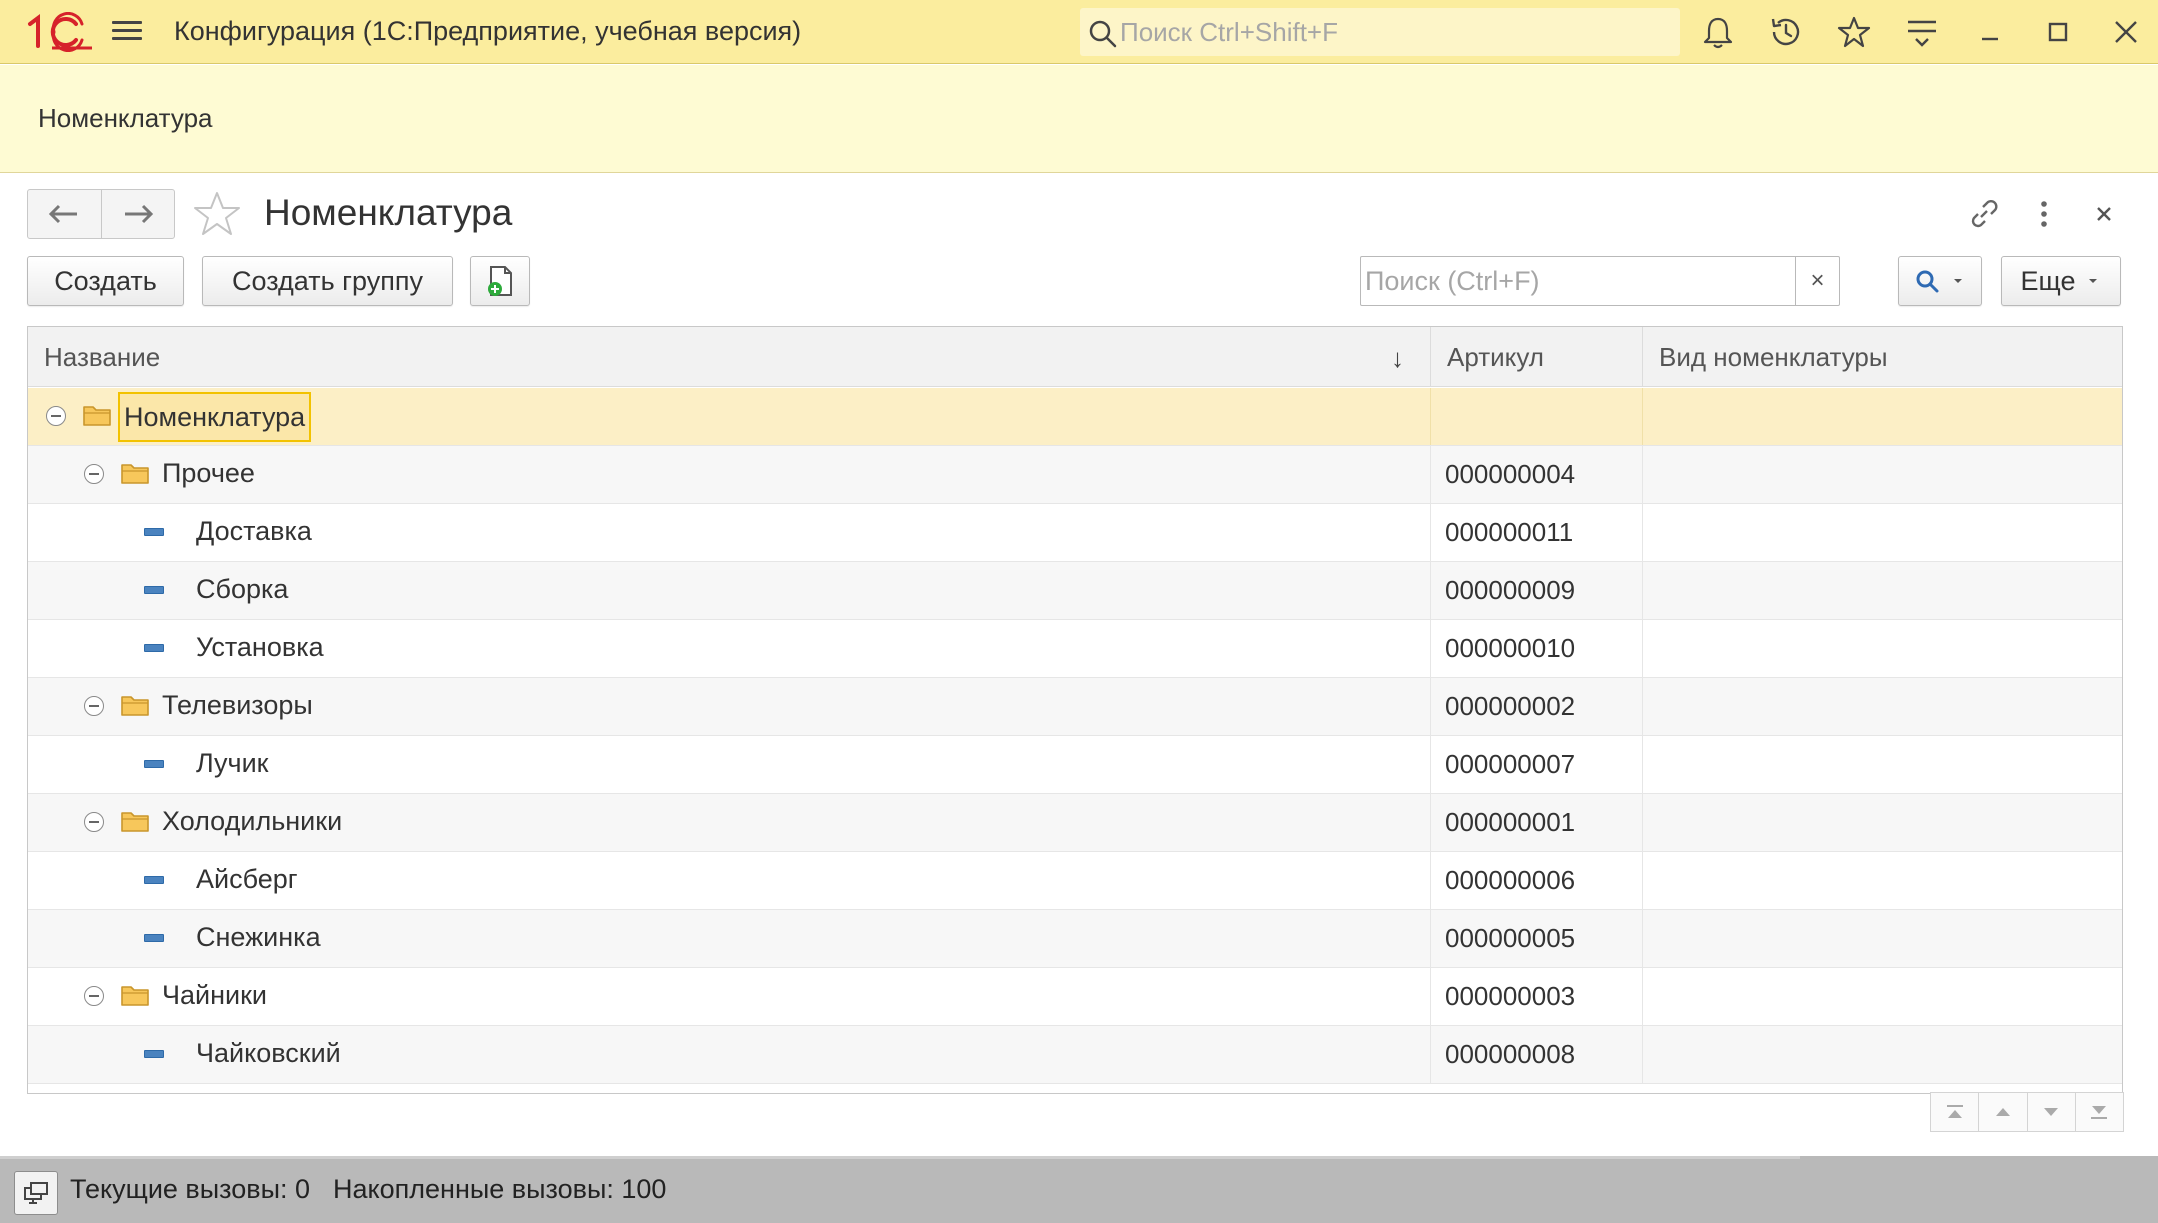 This screenshot has width=2158, height=1223. Describe the element at coordinates (1984, 214) in the screenshot. I see `link-icon` at that location.